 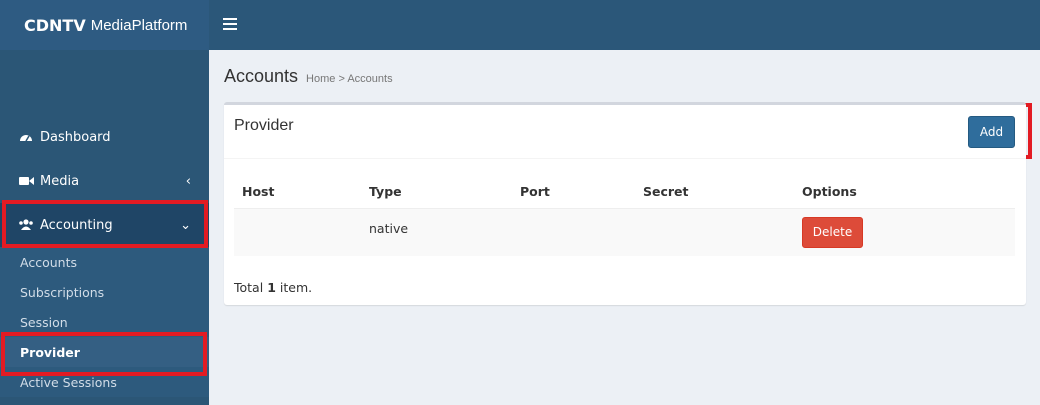 I want to click on summary-prefix: Total, so click(x=249, y=287).